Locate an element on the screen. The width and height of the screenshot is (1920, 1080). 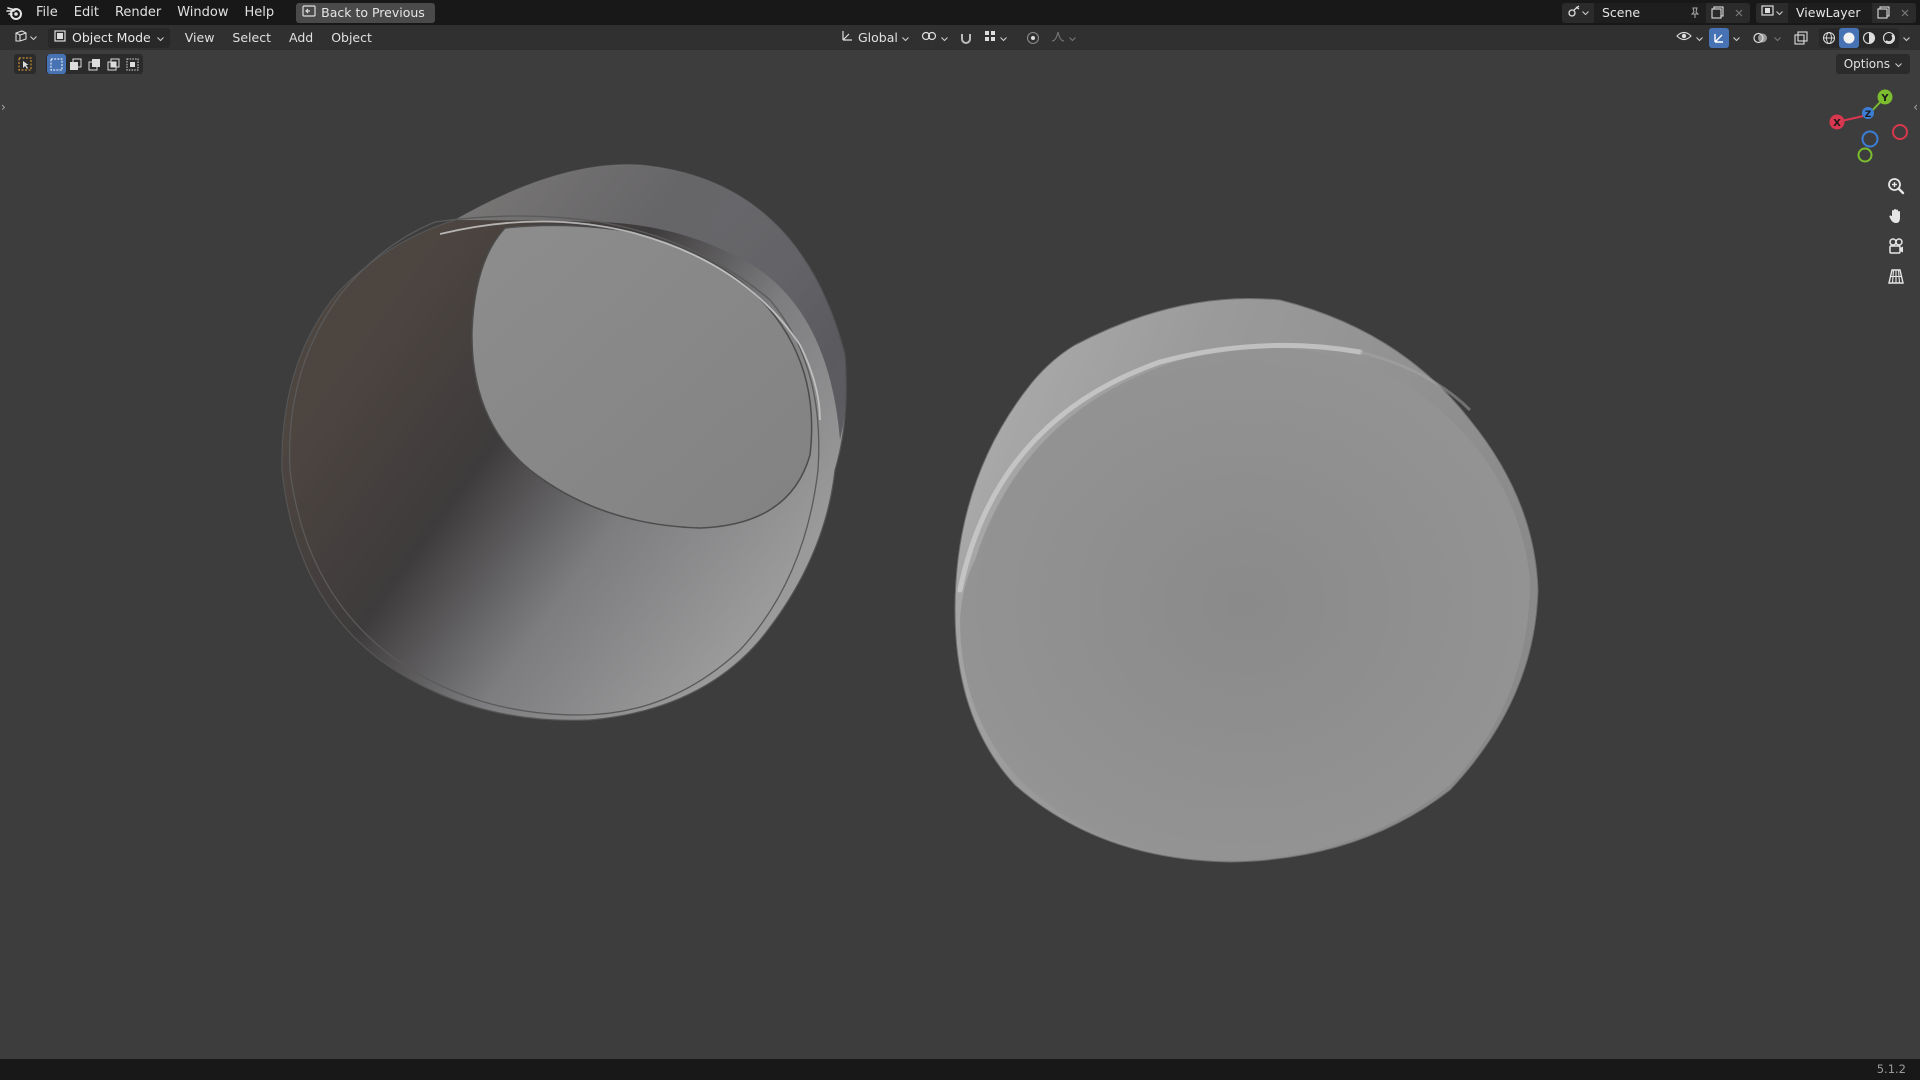
view-layer-browse-button is located at coordinates (1772, 12).